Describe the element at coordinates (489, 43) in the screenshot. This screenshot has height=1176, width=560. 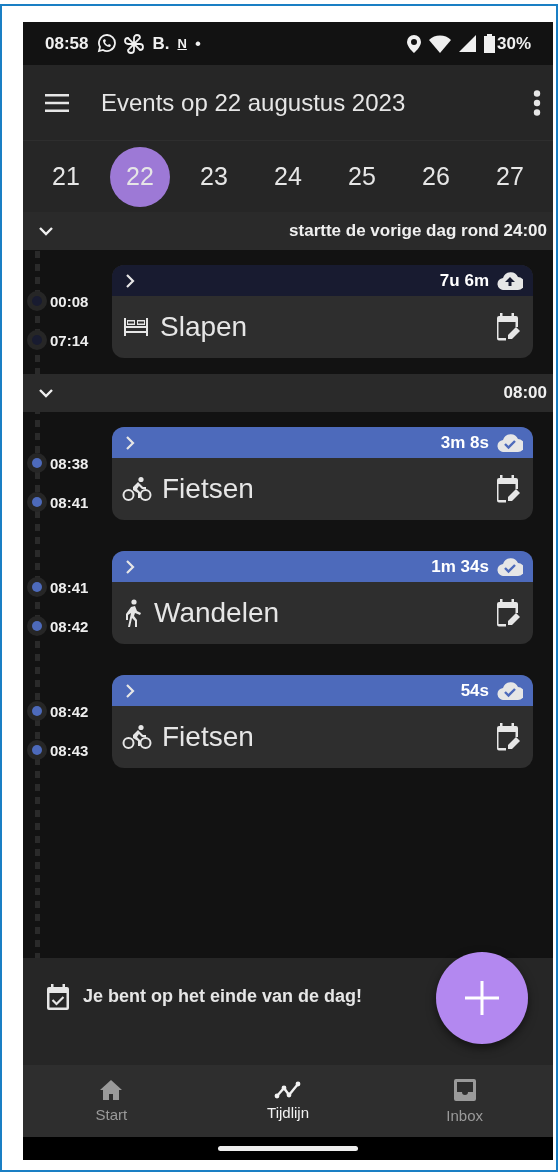
I see `battery-icon` at that location.